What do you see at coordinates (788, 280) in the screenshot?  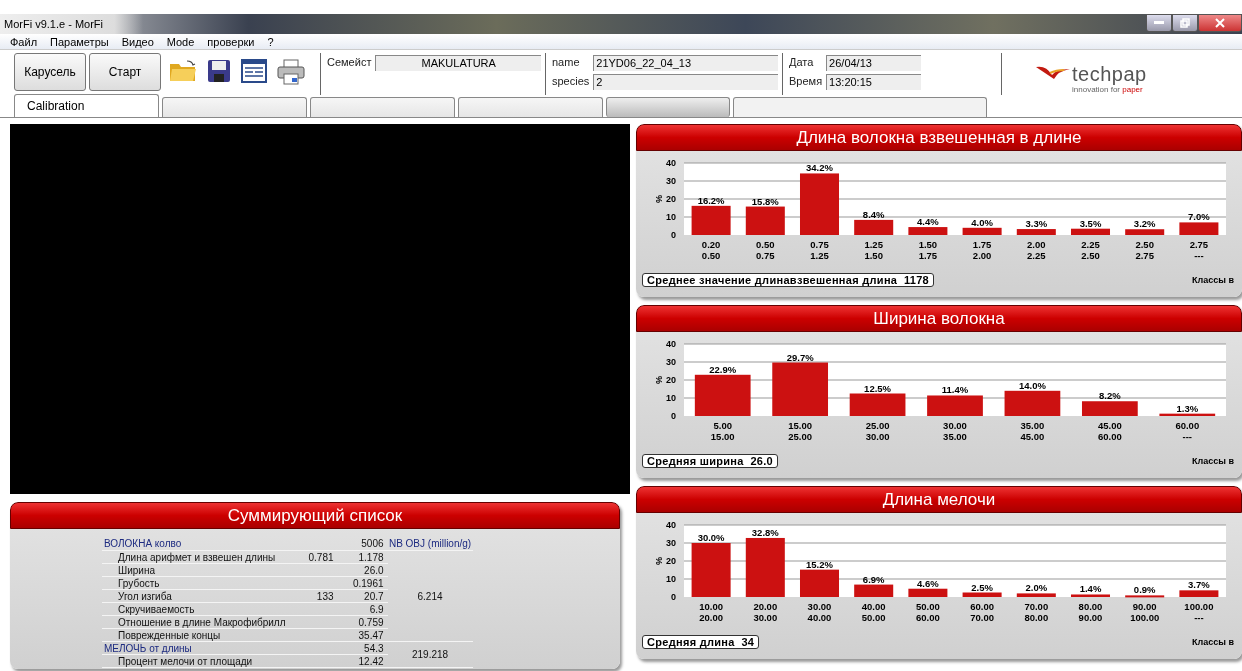 I see `mean-value-label: Среднее значение длинавзвешенная длина 1178` at bounding box center [788, 280].